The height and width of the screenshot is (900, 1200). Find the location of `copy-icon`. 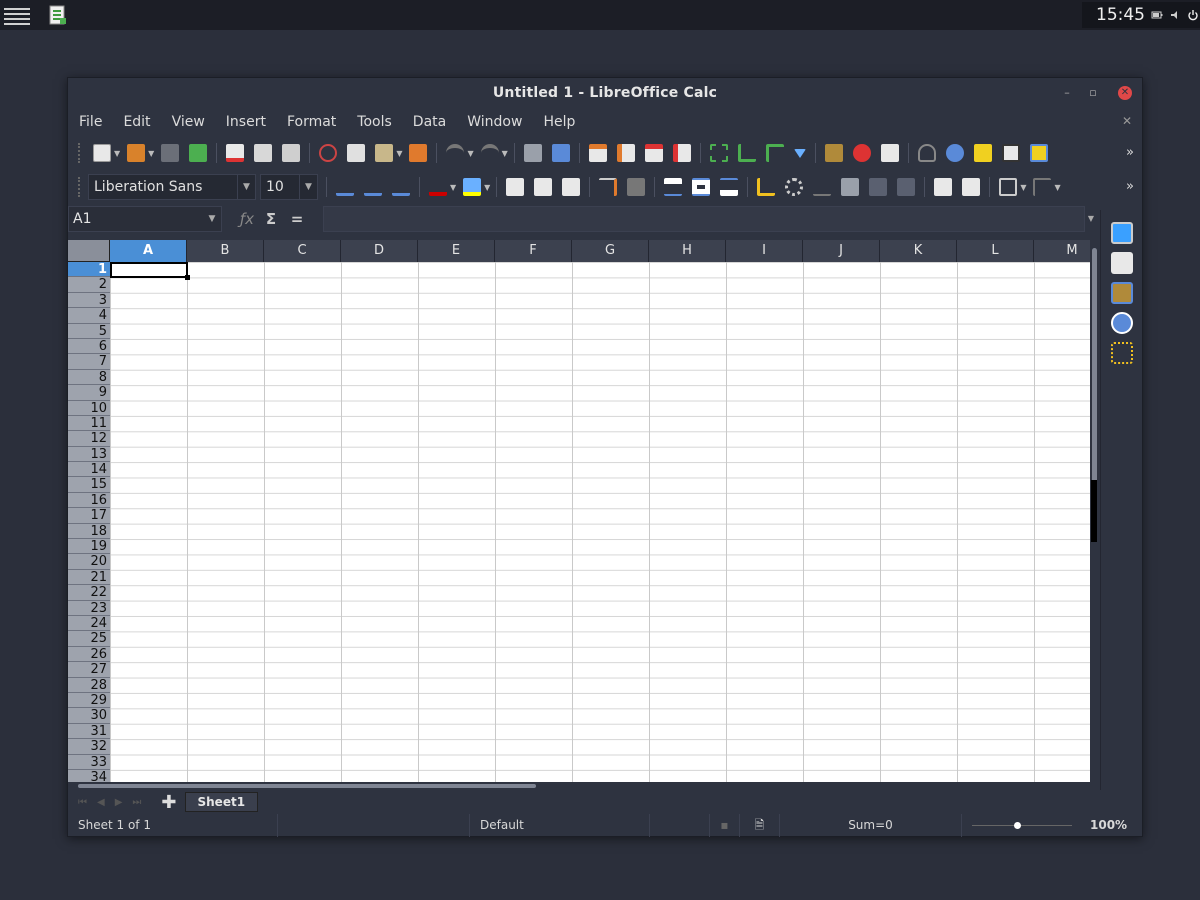

copy-icon is located at coordinates (356, 153).